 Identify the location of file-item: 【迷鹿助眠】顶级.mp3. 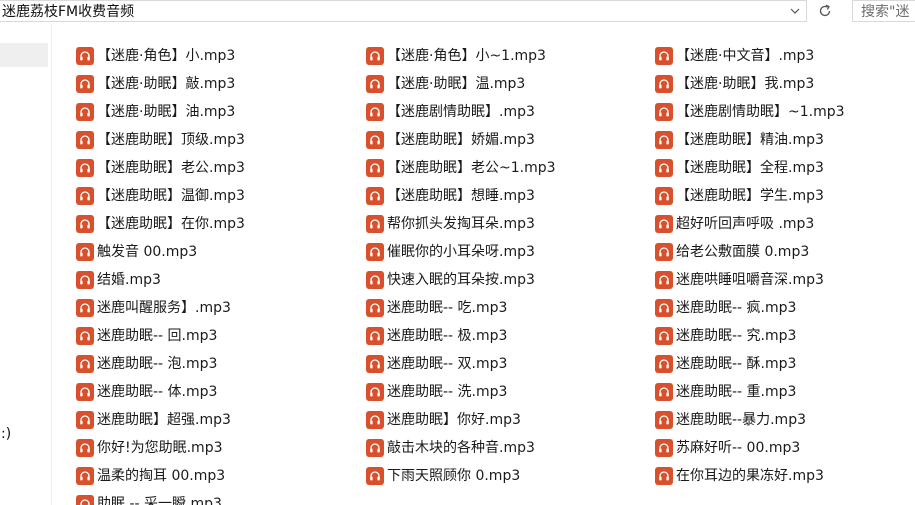
(221, 140).